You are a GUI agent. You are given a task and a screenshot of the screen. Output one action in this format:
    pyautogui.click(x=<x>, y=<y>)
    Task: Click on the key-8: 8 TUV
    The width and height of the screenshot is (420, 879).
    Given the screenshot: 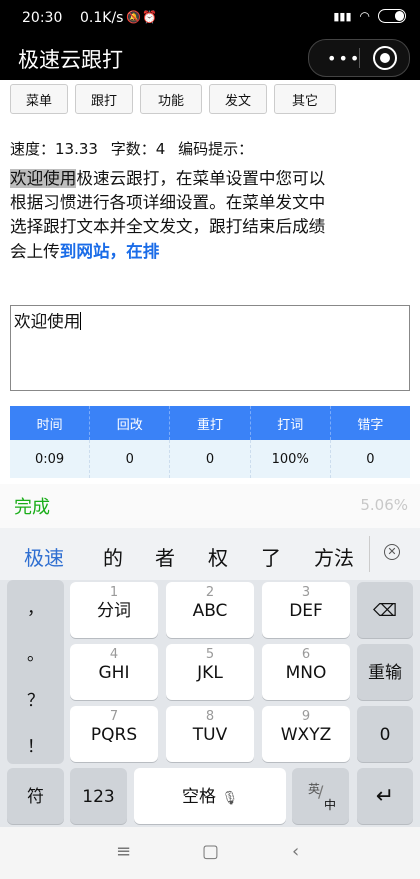 What is the action you would take?
    pyautogui.click(x=210, y=734)
    